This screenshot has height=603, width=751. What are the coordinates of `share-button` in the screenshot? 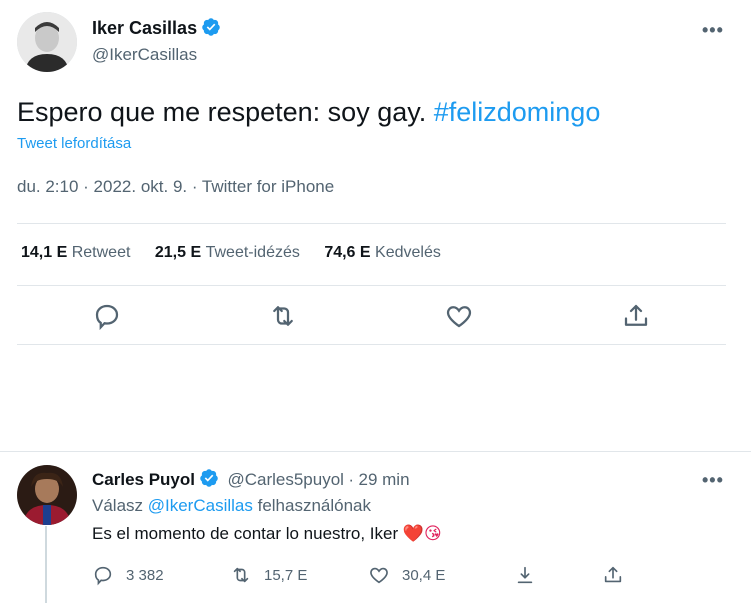 It's located at (636, 316).